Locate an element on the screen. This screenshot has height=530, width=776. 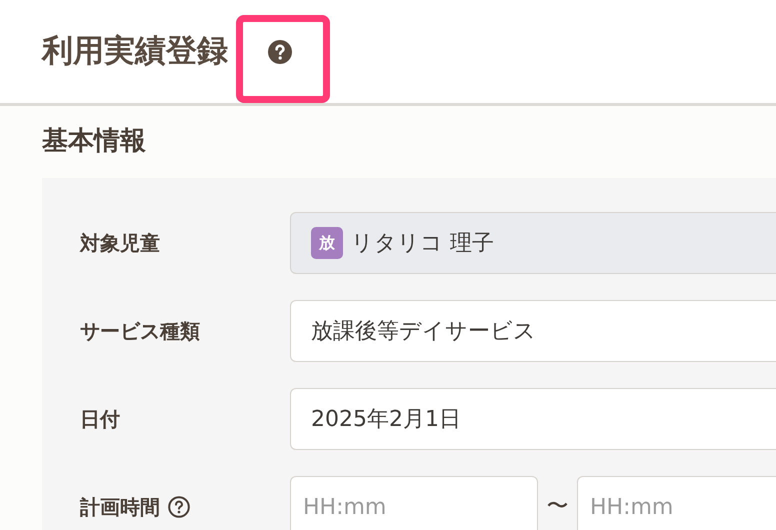
child-name: リタリコ 理子 is located at coordinates (422, 244).